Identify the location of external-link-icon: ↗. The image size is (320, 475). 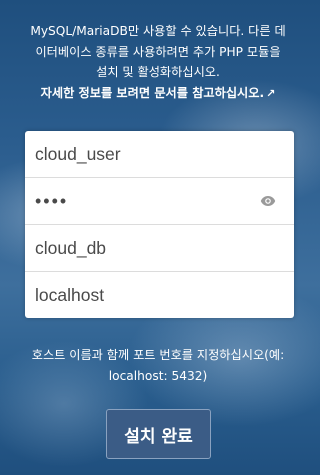
(271, 93).